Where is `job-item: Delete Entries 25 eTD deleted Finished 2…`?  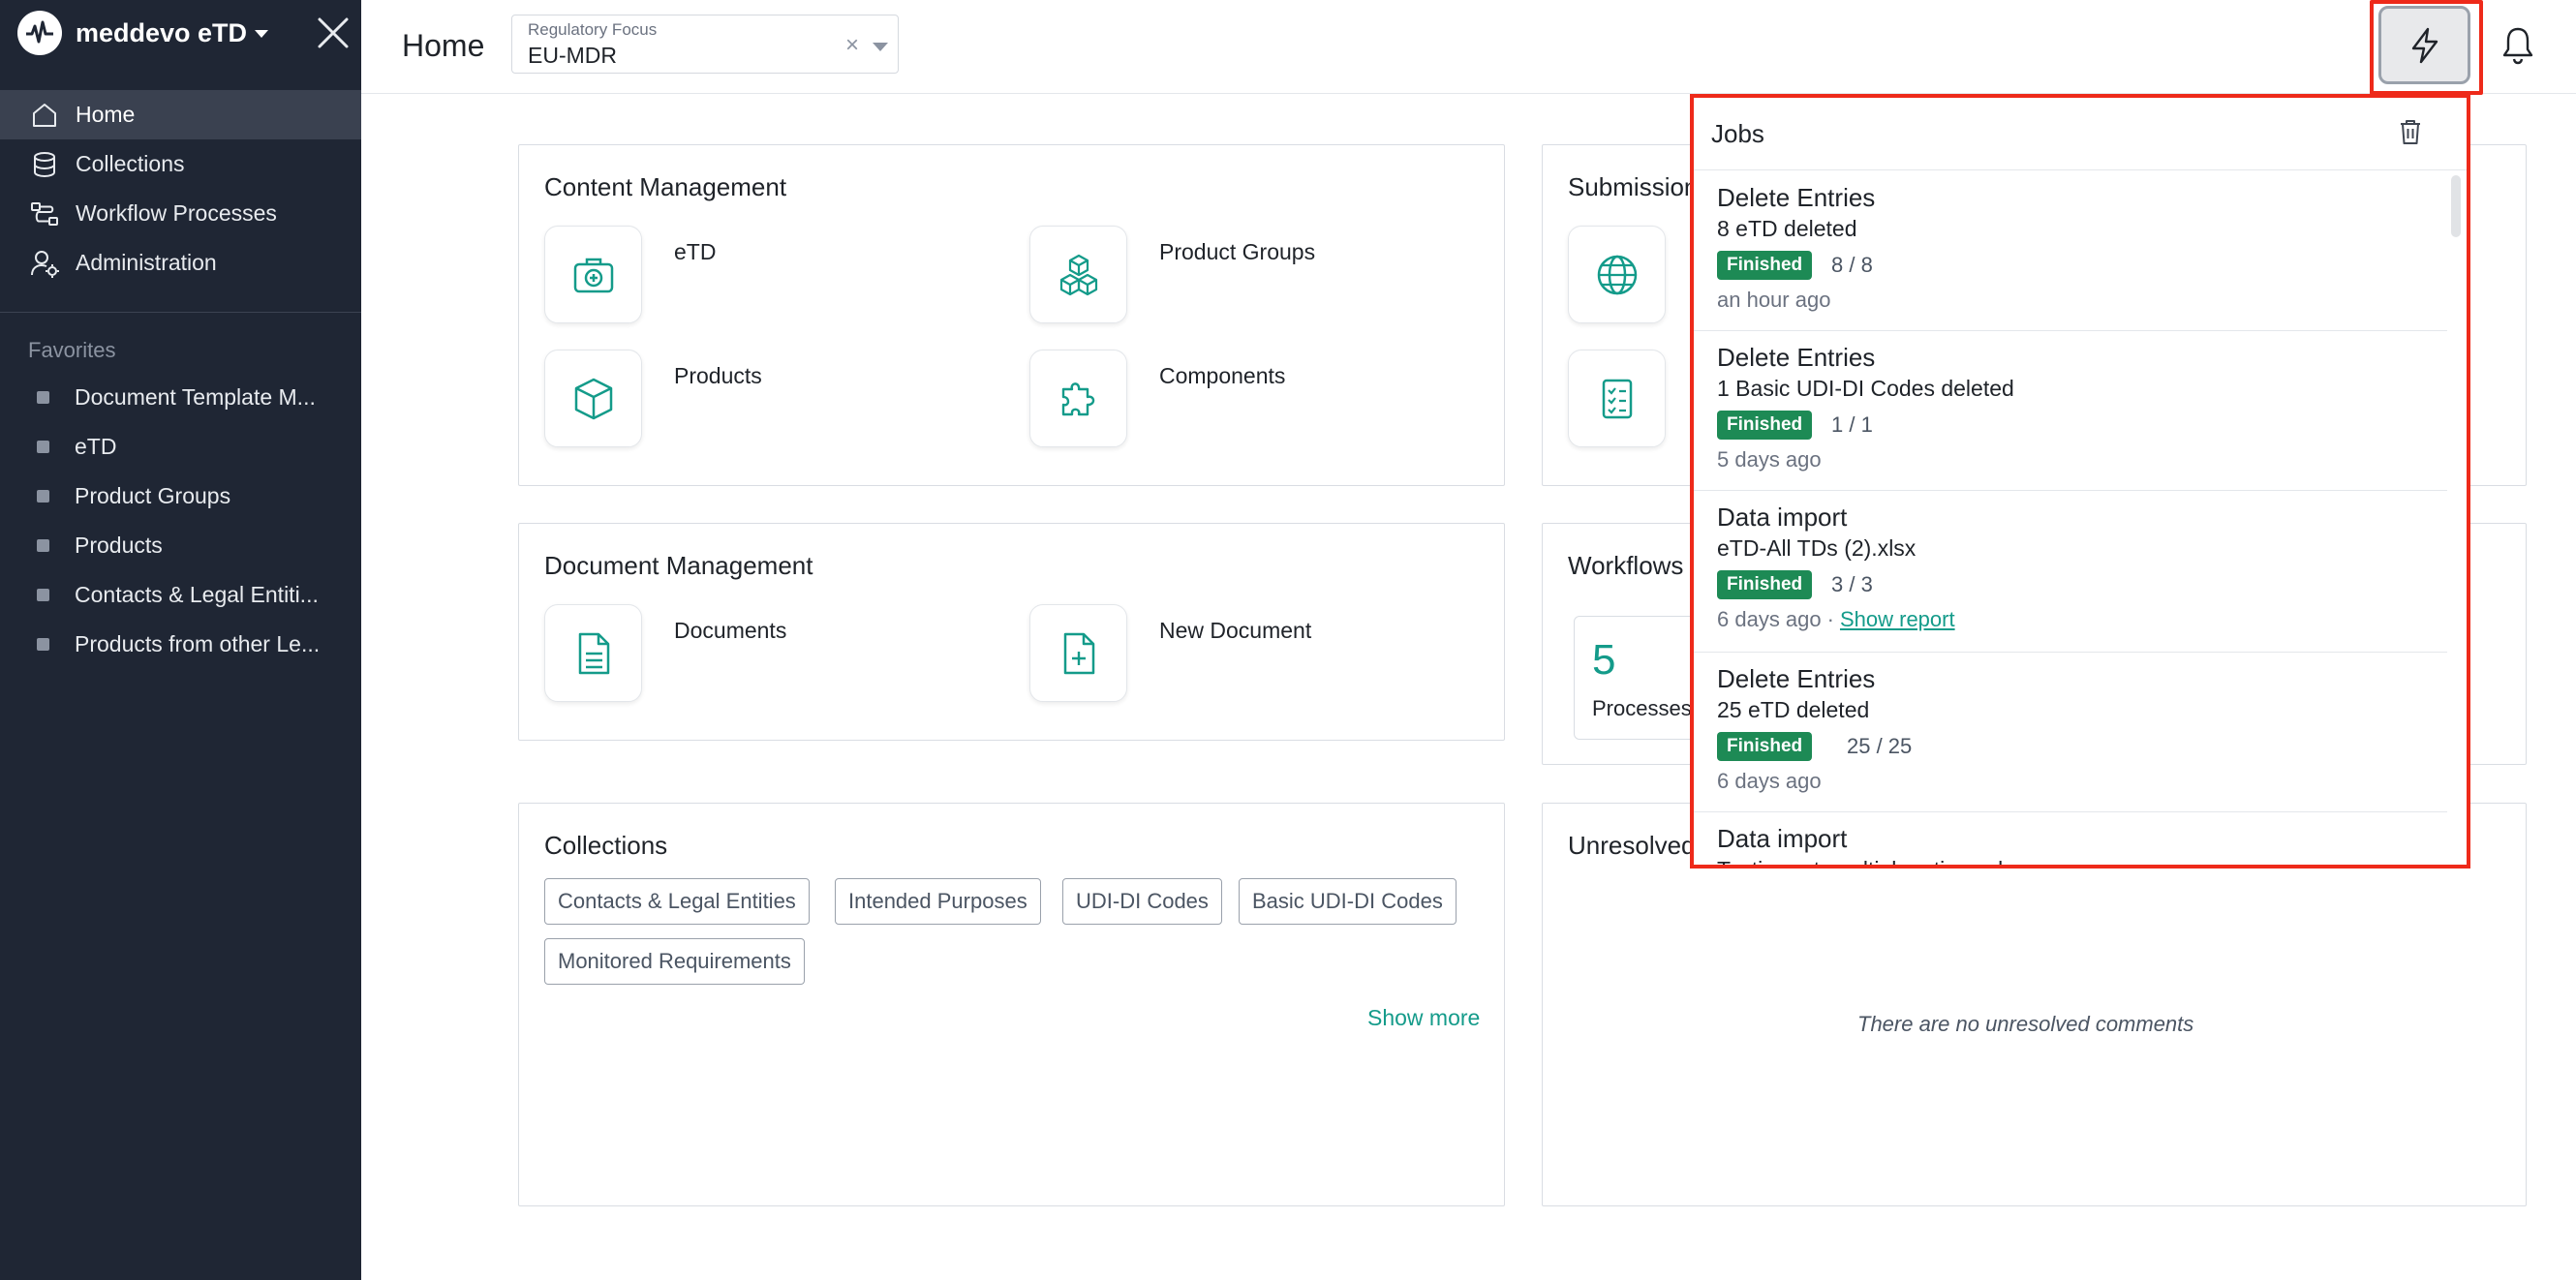
job-item: Delete Entries 25 eTD deleted Finished 2… is located at coordinates (2070, 732).